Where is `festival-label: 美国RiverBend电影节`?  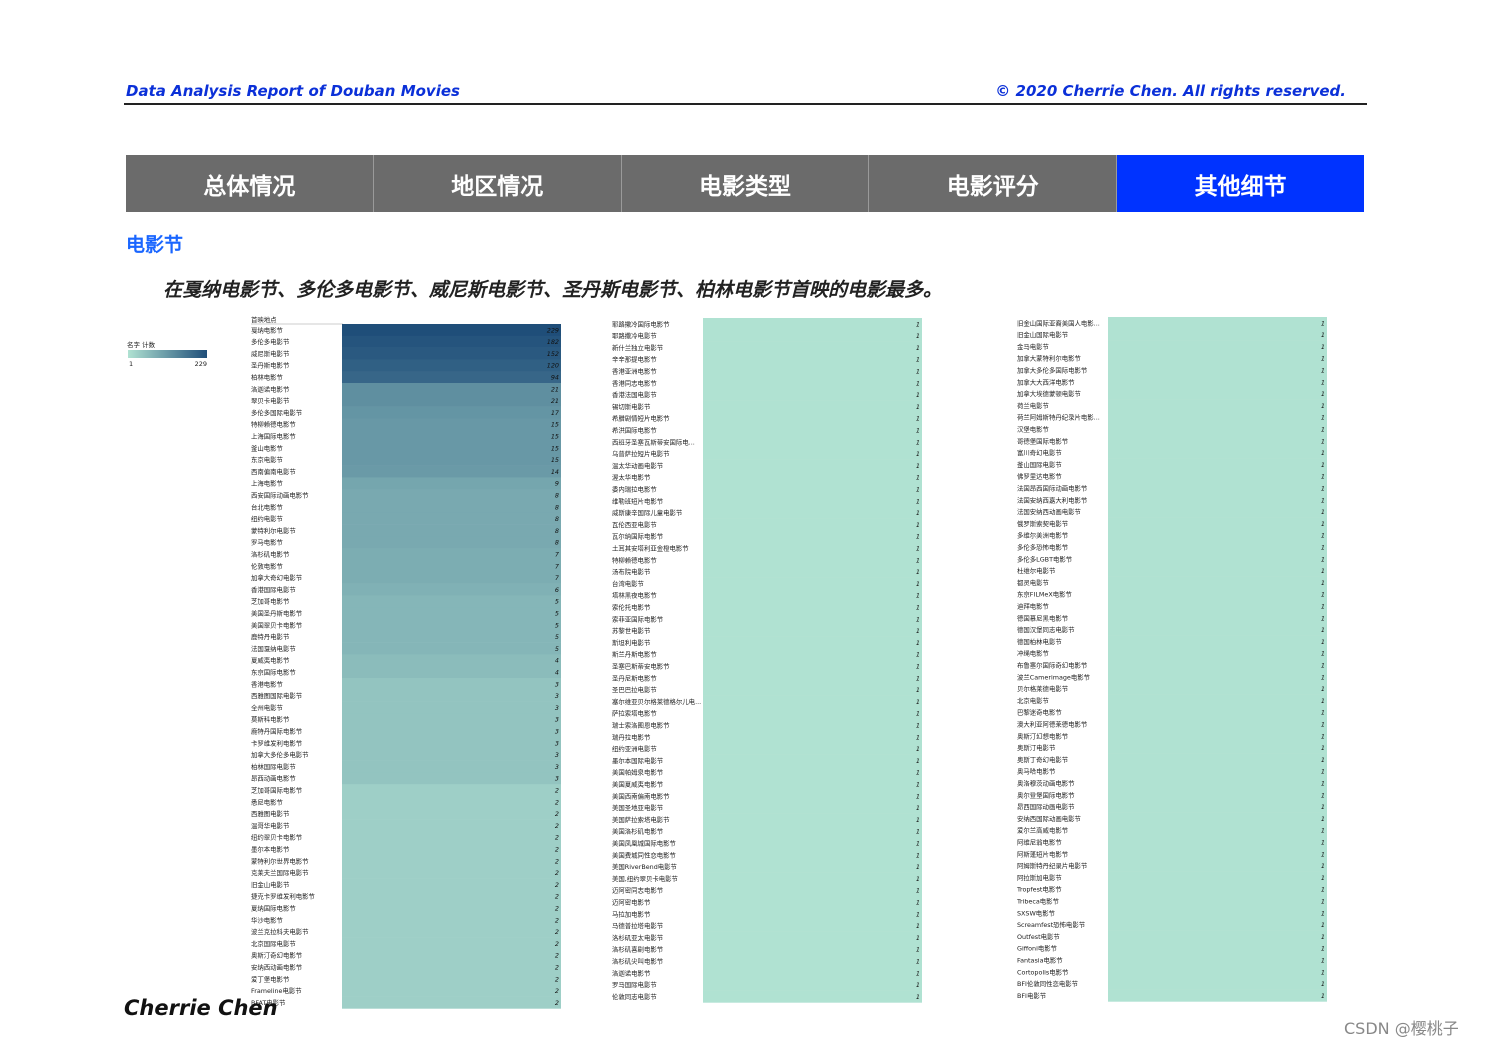 festival-label: 美国RiverBend电影节 is located at coordinates (645, 866).